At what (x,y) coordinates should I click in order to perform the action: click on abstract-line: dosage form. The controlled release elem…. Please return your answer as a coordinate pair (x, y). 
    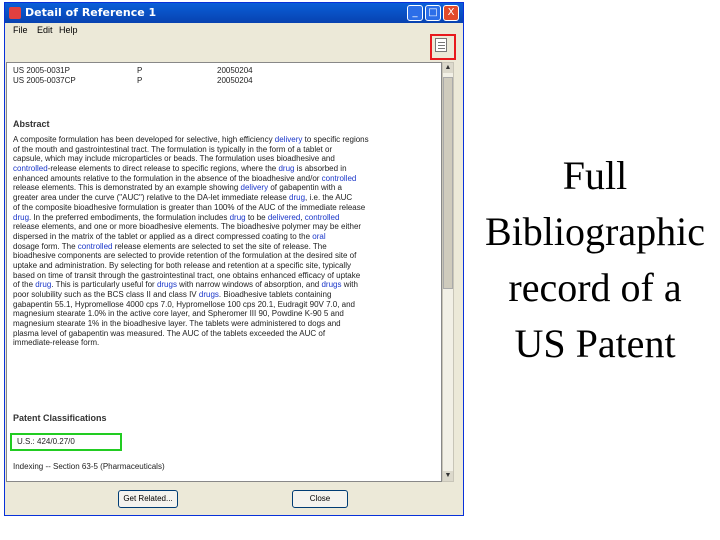
    Looking at the image, I should click on (224, 247).